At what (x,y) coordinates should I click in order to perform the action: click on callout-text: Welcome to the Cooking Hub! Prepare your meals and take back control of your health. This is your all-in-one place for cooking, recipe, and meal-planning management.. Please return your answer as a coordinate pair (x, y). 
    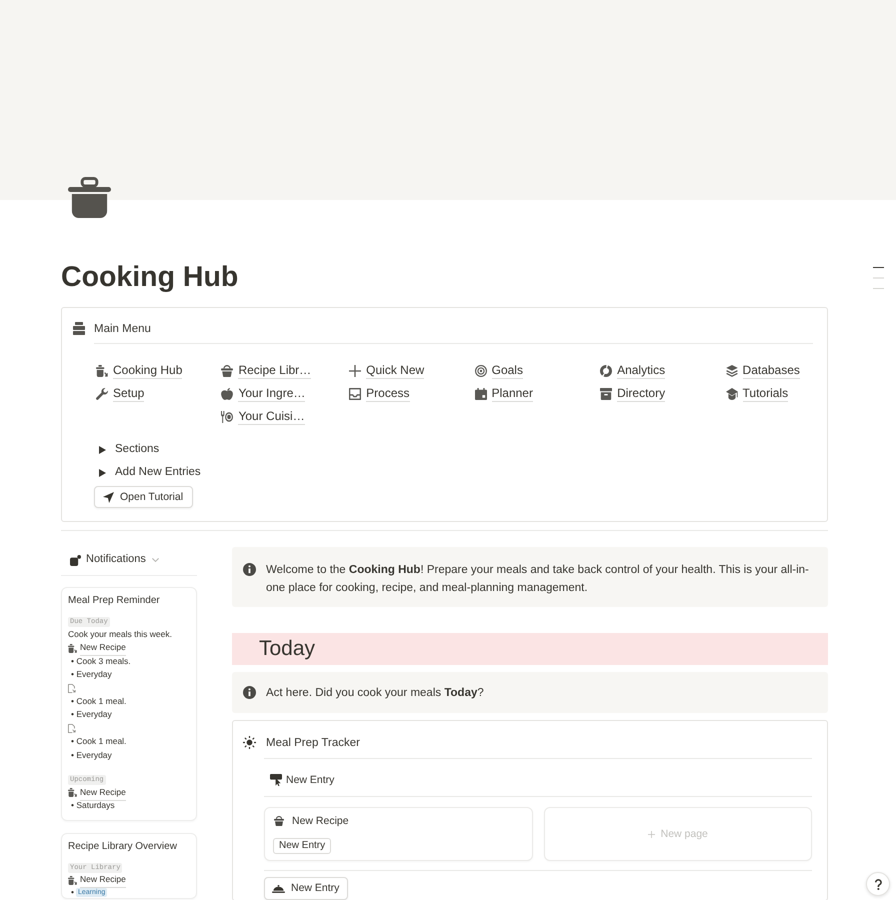
    Looking at the image, I should click on (538, 579).